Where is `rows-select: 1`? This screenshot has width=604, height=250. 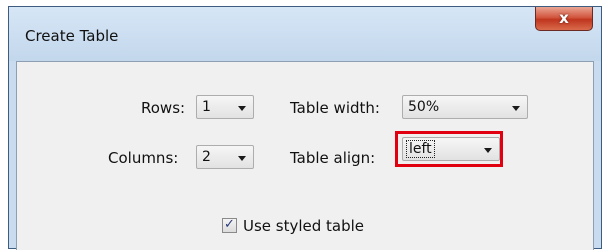 rows-select: 1 is located at coordinates (225, 107).